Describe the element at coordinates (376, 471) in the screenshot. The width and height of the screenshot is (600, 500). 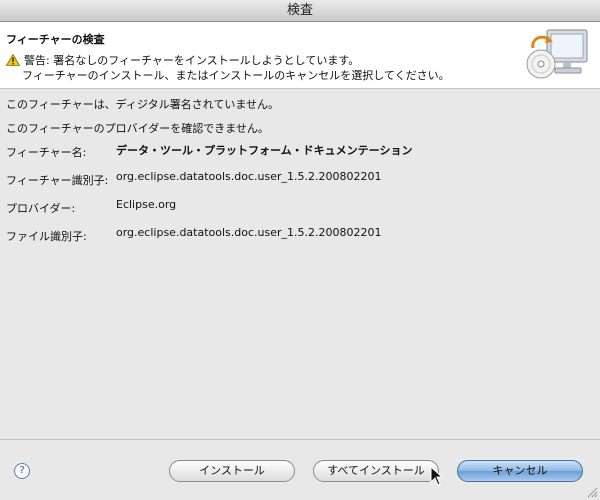
I see `install-all-button: すべてインストール` at that location.